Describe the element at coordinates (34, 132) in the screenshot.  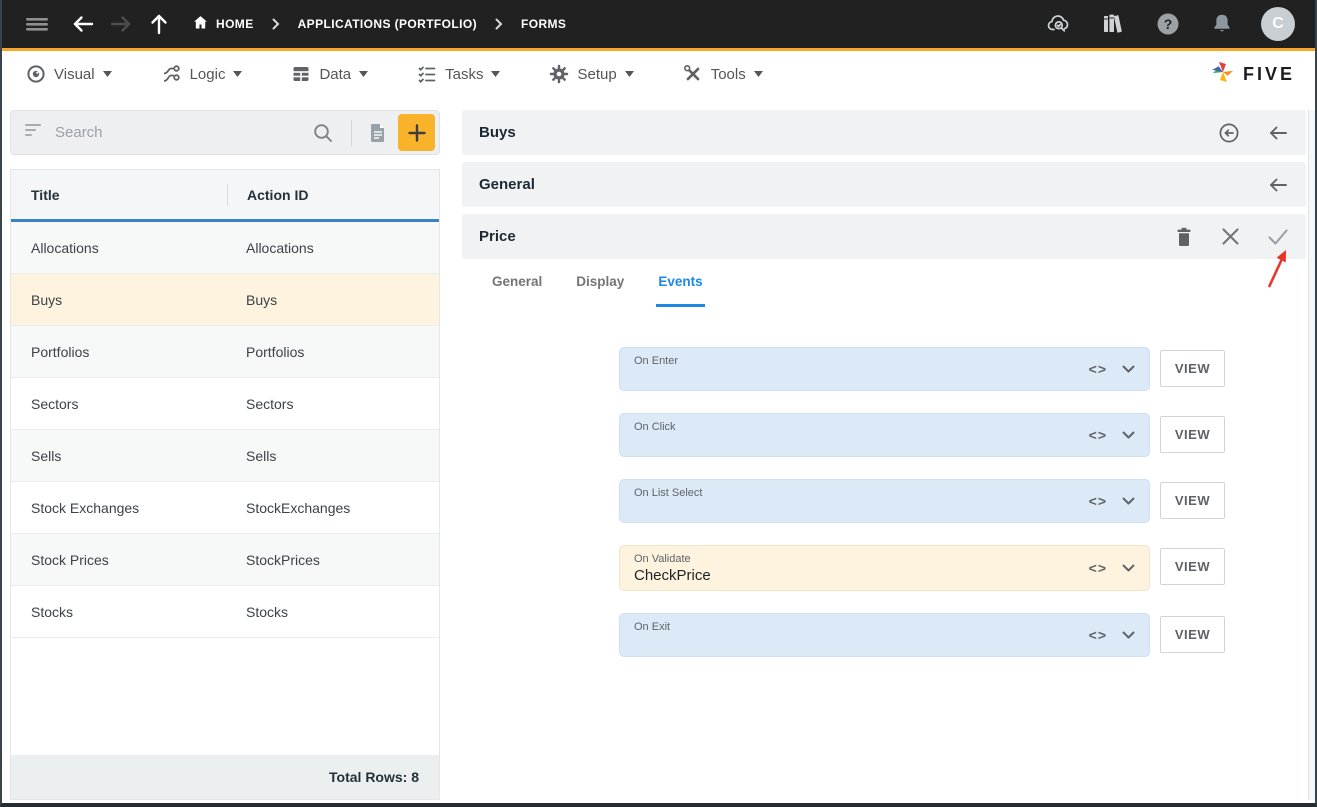
I see `filter-icon` at that location.